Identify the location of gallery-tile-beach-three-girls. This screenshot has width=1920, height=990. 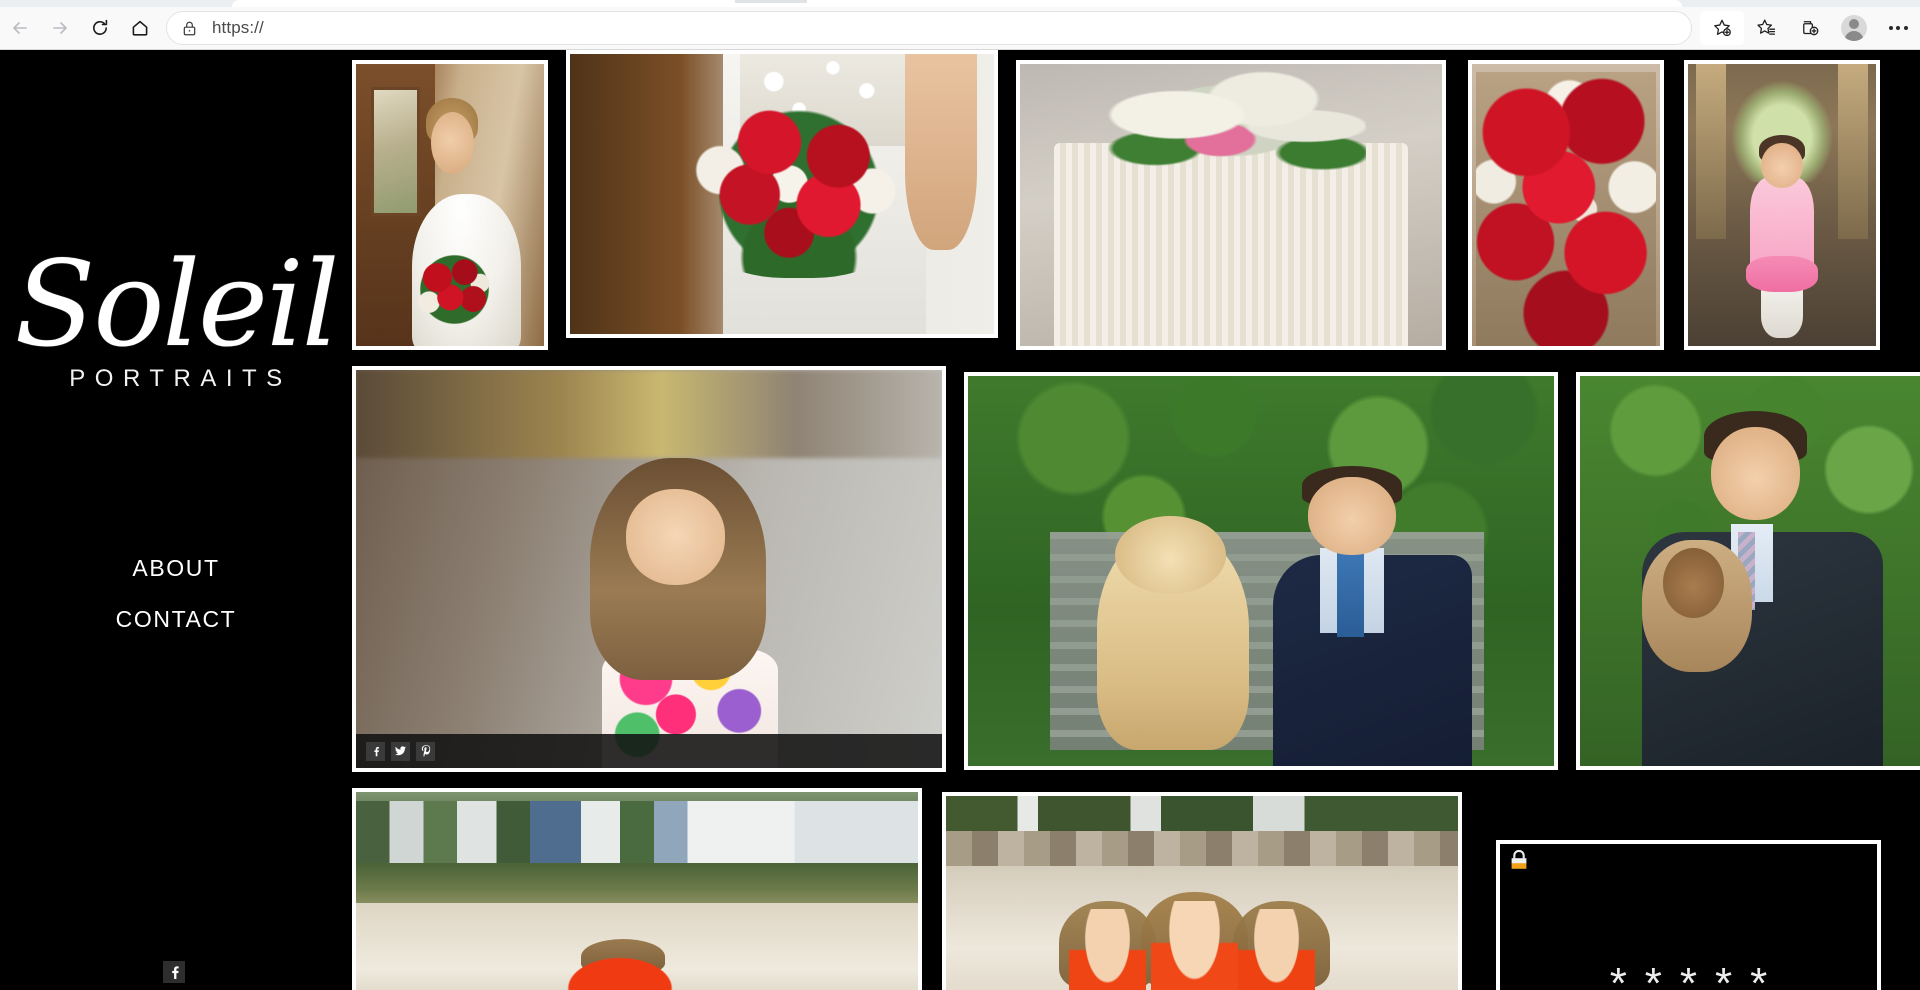
(1202, 891).